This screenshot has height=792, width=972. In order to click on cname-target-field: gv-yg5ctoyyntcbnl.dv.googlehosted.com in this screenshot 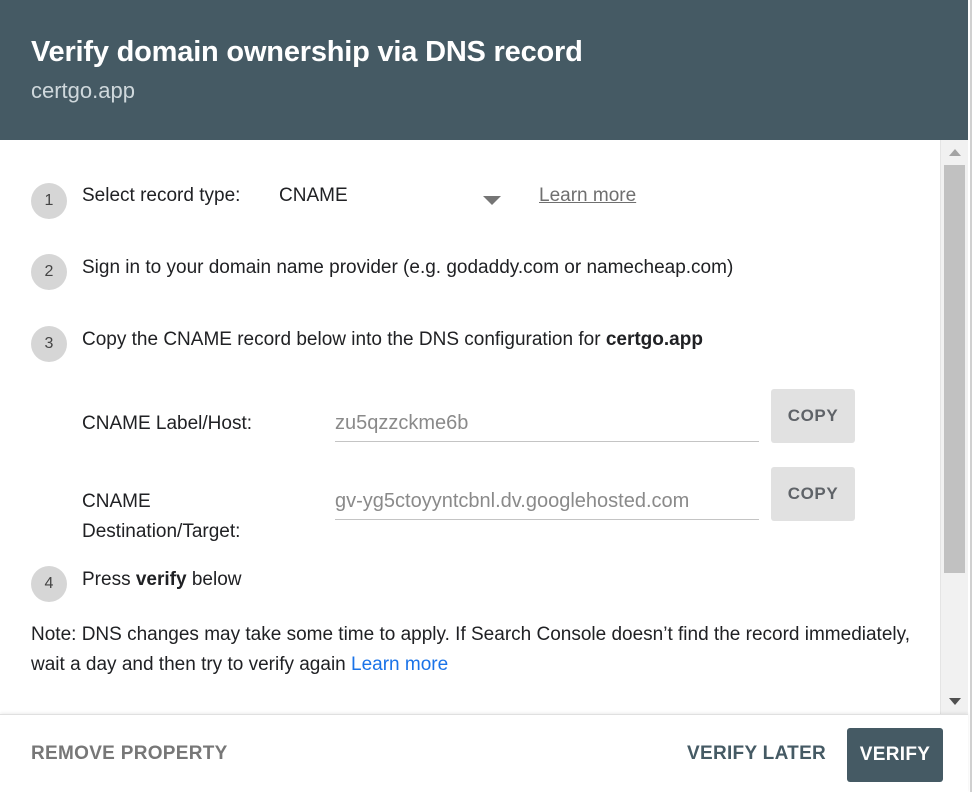, I will do `click(547, 502)`.